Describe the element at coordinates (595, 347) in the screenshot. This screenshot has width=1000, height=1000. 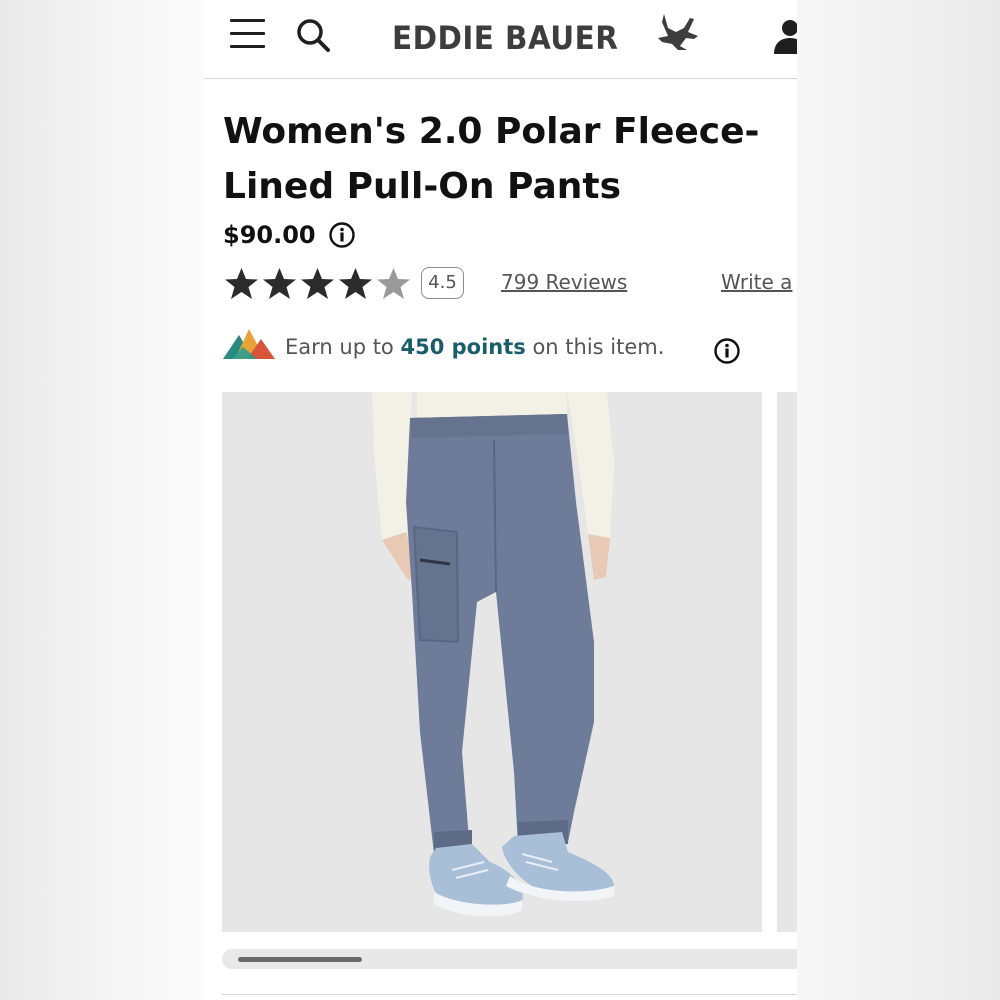
I see `rewards-suffix: on this item.` at that location.